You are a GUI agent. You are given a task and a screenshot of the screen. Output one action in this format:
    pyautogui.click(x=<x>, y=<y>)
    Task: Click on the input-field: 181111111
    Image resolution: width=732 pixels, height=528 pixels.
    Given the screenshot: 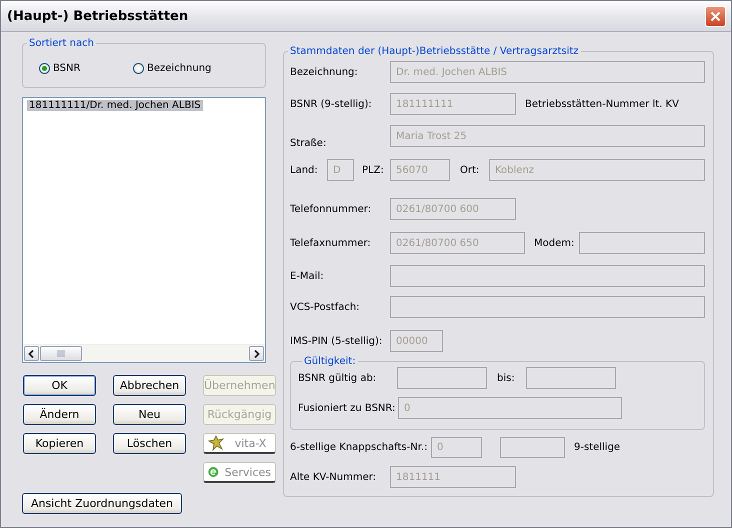 What is the action you would take?
    pyautogui.click(x=453, y=104)
    